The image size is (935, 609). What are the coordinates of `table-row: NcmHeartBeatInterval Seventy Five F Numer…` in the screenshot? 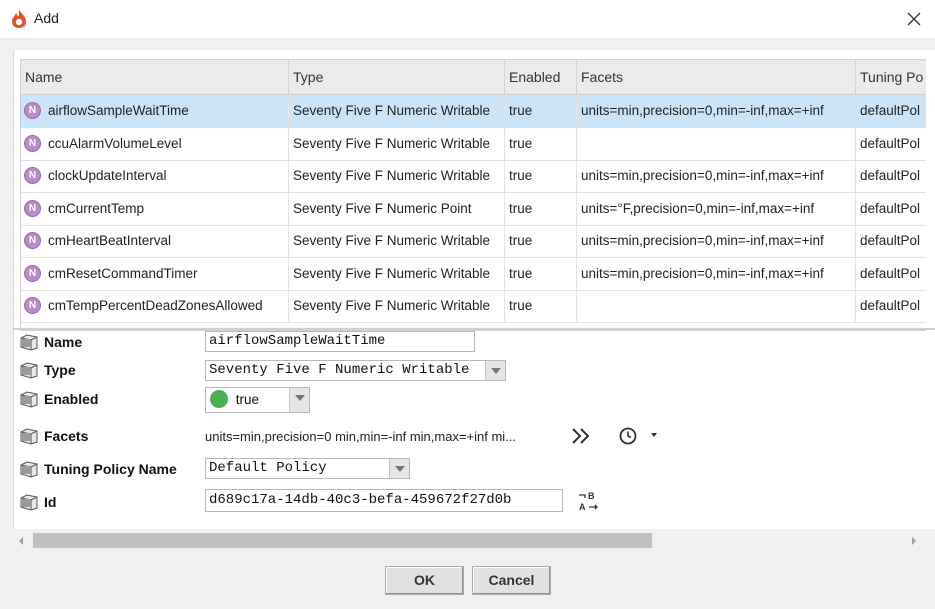 It's located at (473, 241).